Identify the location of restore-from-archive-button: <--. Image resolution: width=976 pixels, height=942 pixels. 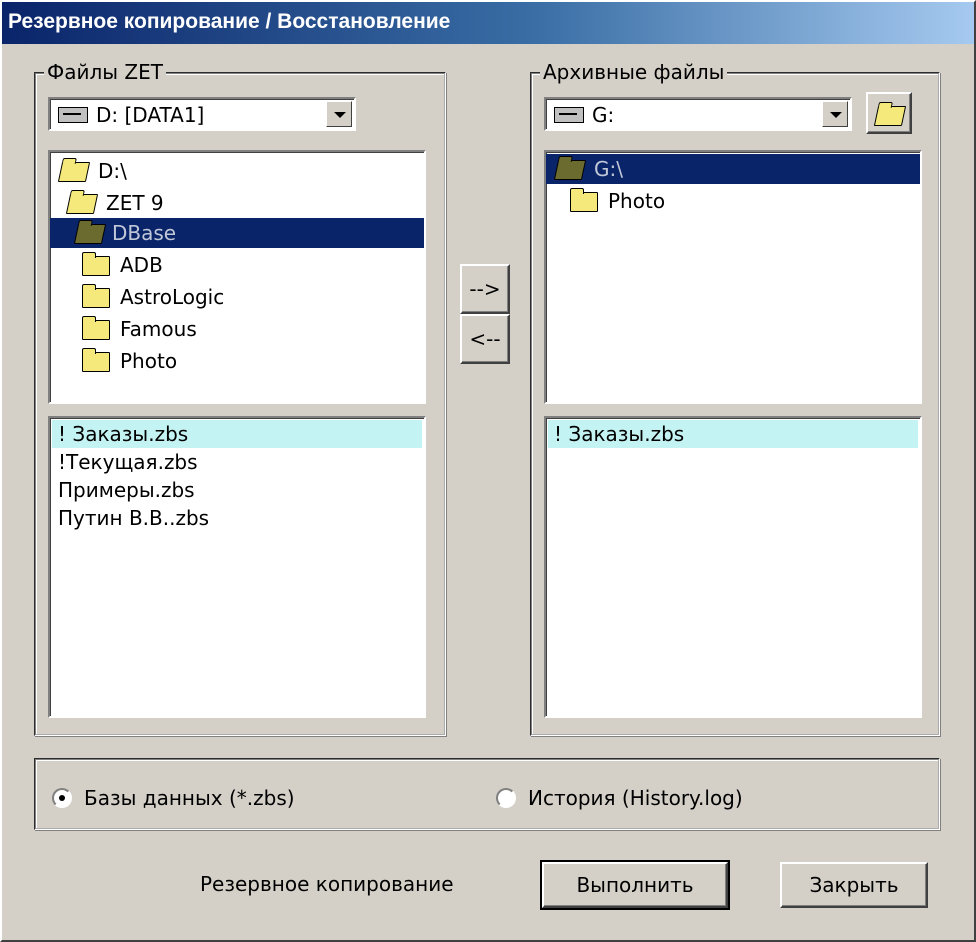
(485, 339).